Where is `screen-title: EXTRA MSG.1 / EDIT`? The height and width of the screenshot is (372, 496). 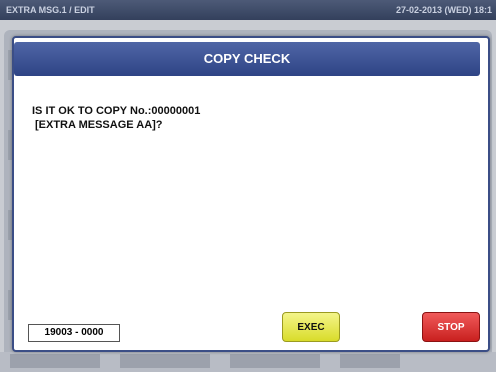
screen-title: EXTRA MSG.1 / EDIT is located at coordinates (50, 10).